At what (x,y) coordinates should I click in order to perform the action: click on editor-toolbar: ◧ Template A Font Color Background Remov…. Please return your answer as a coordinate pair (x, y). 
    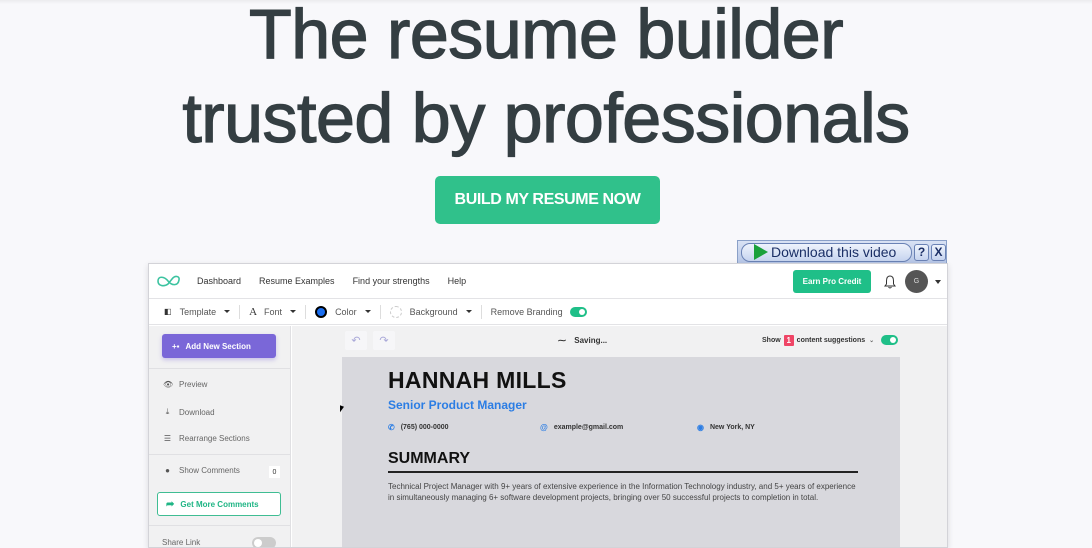
    Looking at the image, I should click on (548, 312).